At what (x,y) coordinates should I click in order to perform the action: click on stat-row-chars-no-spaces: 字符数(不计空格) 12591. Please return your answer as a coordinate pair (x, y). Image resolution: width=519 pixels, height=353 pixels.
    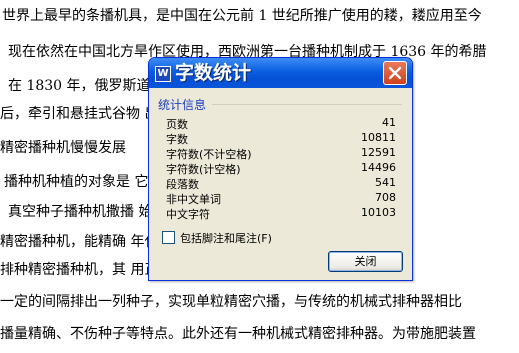
    Looking at the image, I should click on (281, 153).